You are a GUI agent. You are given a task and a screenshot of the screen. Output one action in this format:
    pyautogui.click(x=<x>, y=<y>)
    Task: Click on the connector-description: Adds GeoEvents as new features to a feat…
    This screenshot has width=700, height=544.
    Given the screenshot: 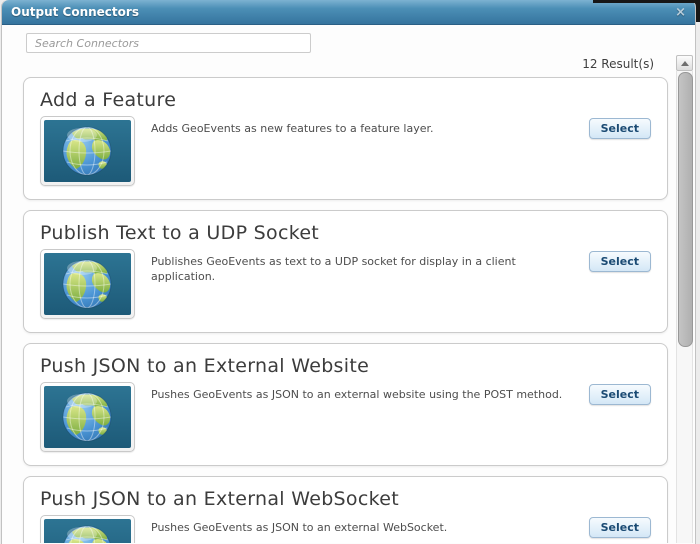 What is the action you would take?
    pyautogui.click(x=292, y=128)
    